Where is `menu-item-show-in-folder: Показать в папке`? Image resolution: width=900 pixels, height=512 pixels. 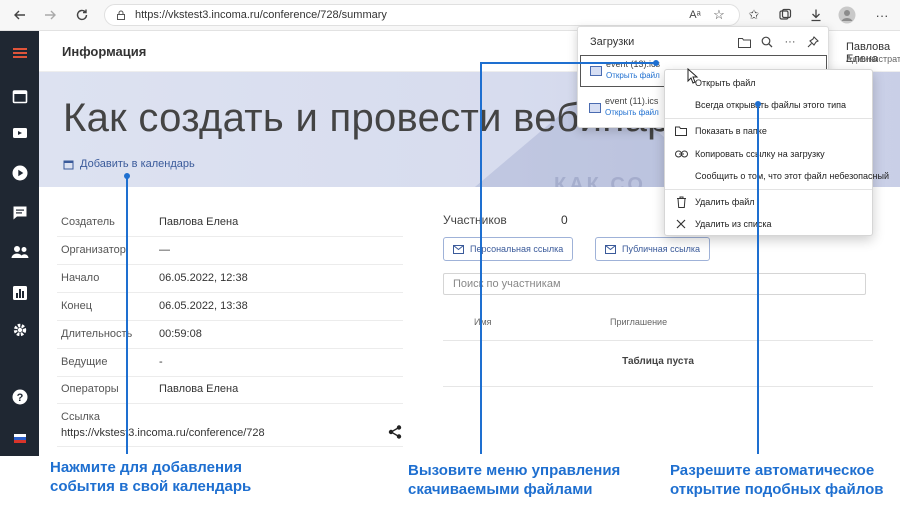
menu-item-show-in-folder: Показать в папке is located at coordinates (768, 131).